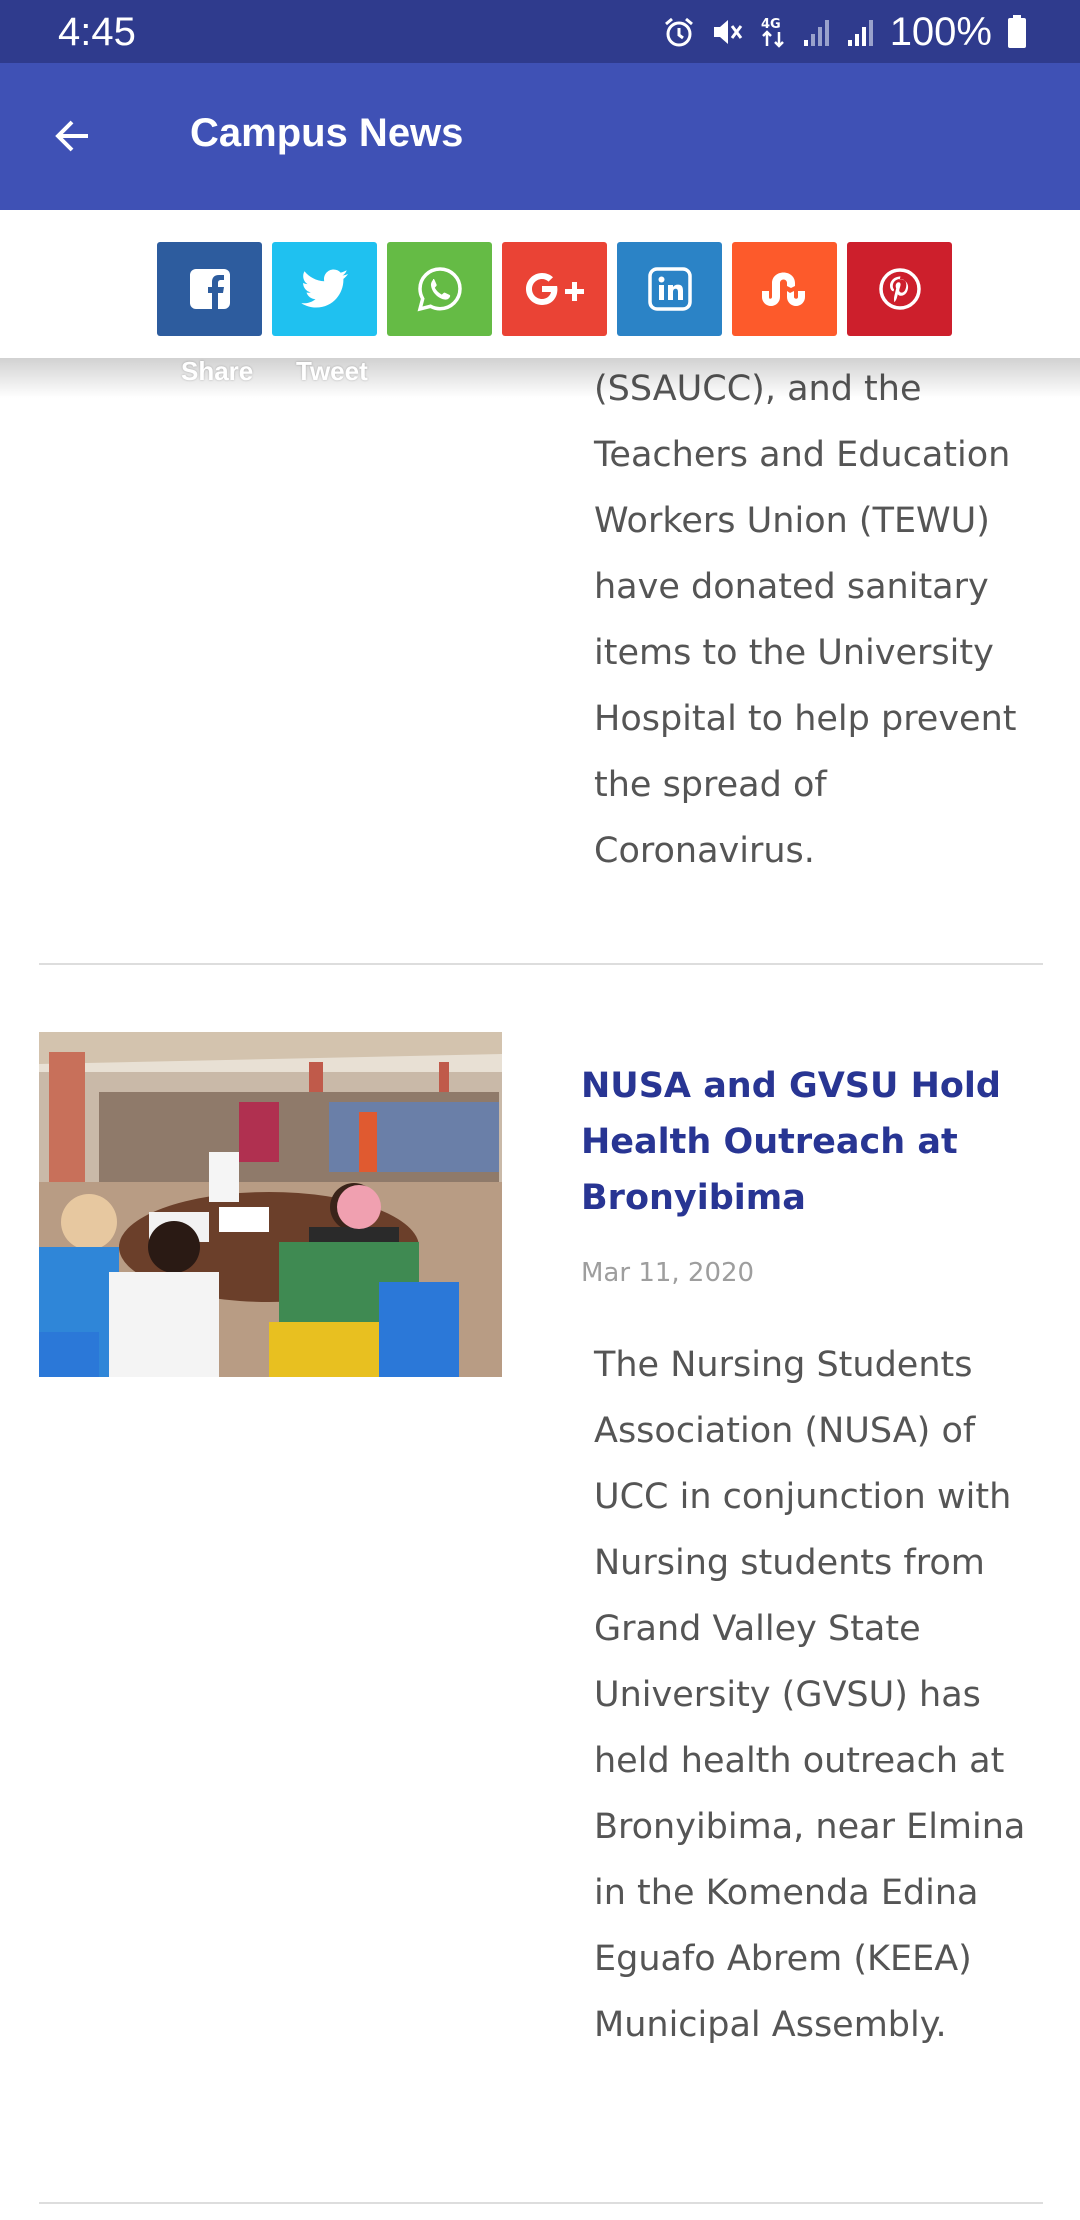 The width and height of the screenshot is (1080, 2220). I want to click on tweet-label: Tweet, so click(332, 371).